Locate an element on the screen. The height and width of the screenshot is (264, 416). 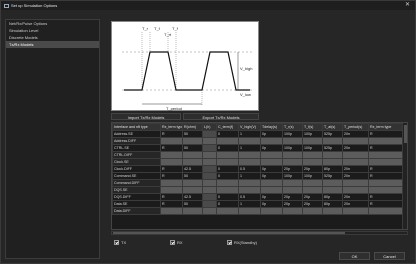
table-row: Address.SE R 50 0 1 0p 100p 100p 525p 20n R is located at coordinates (258, 134).